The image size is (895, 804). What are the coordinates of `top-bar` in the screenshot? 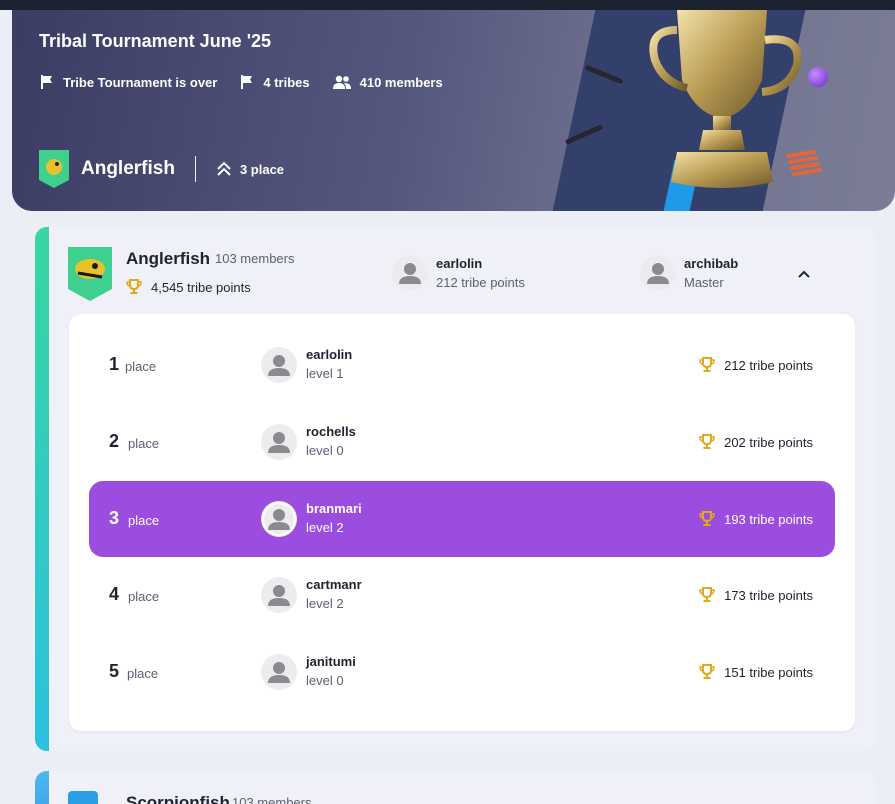 It's located at (447, 5).